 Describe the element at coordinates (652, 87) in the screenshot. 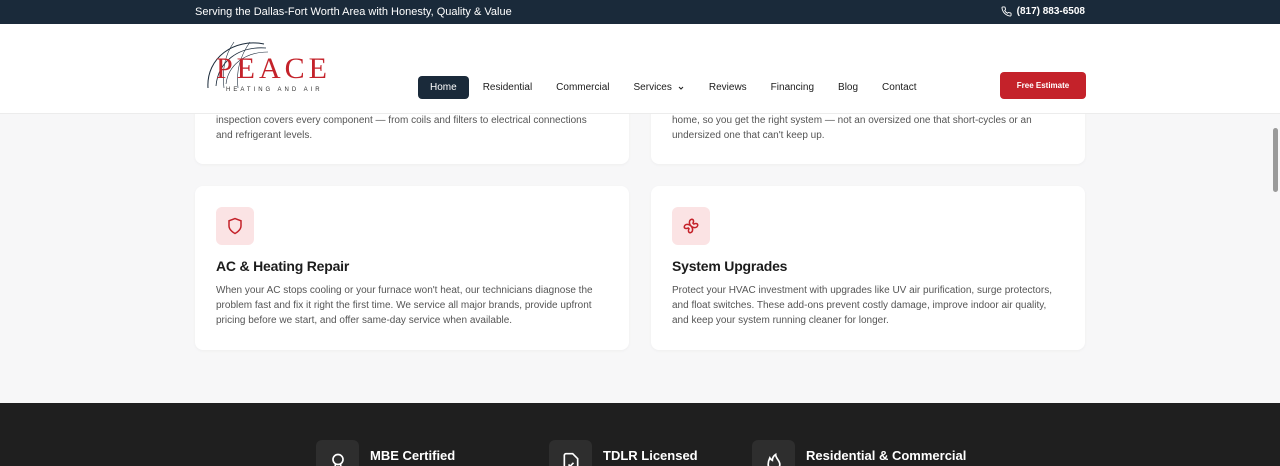

I see `nav-services-label: Services` at that location.